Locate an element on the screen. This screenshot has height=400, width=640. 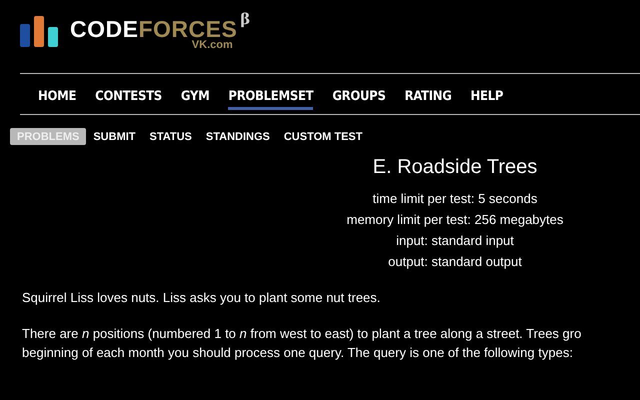
menu-tab: GROUPS is located at coordinates (359, 100).